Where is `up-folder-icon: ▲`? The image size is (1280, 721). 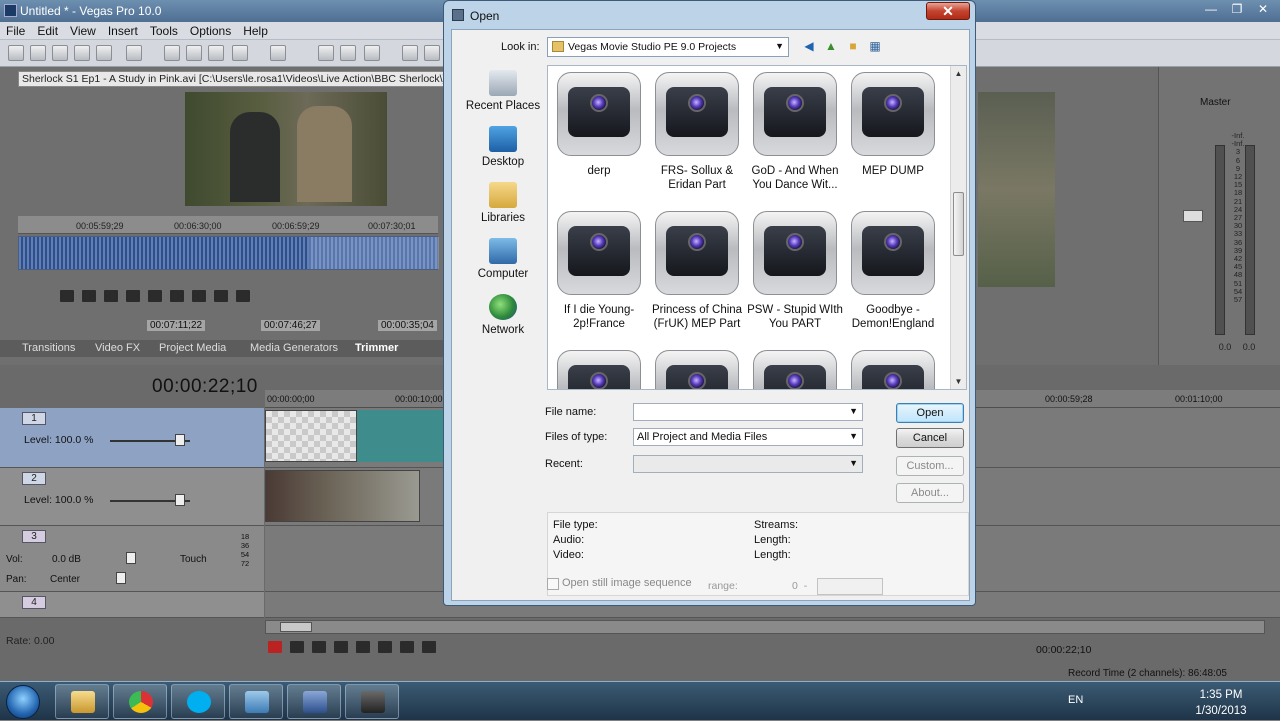
up-folder-icon: ▲ is located at coordinates (831, 46).